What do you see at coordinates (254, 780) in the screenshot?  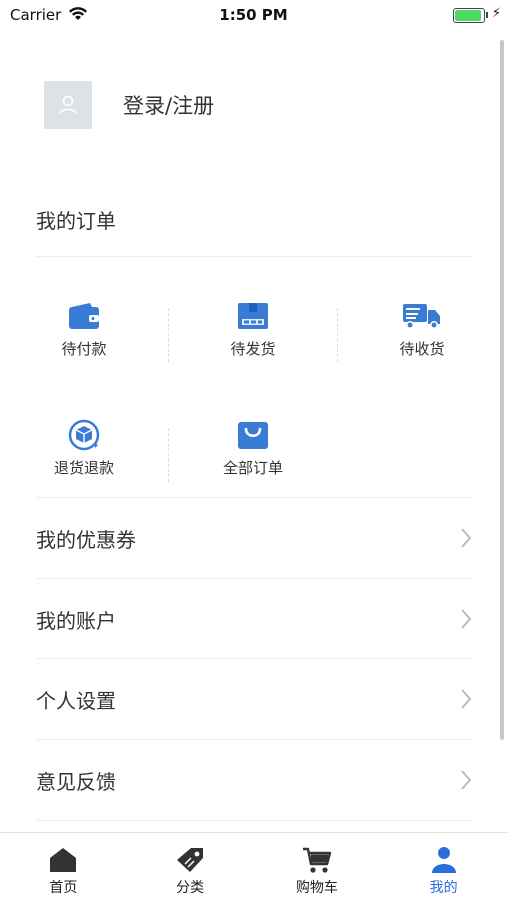 I see `menu-item-feedback: 意见反馈` at bounding box center [254, 780].